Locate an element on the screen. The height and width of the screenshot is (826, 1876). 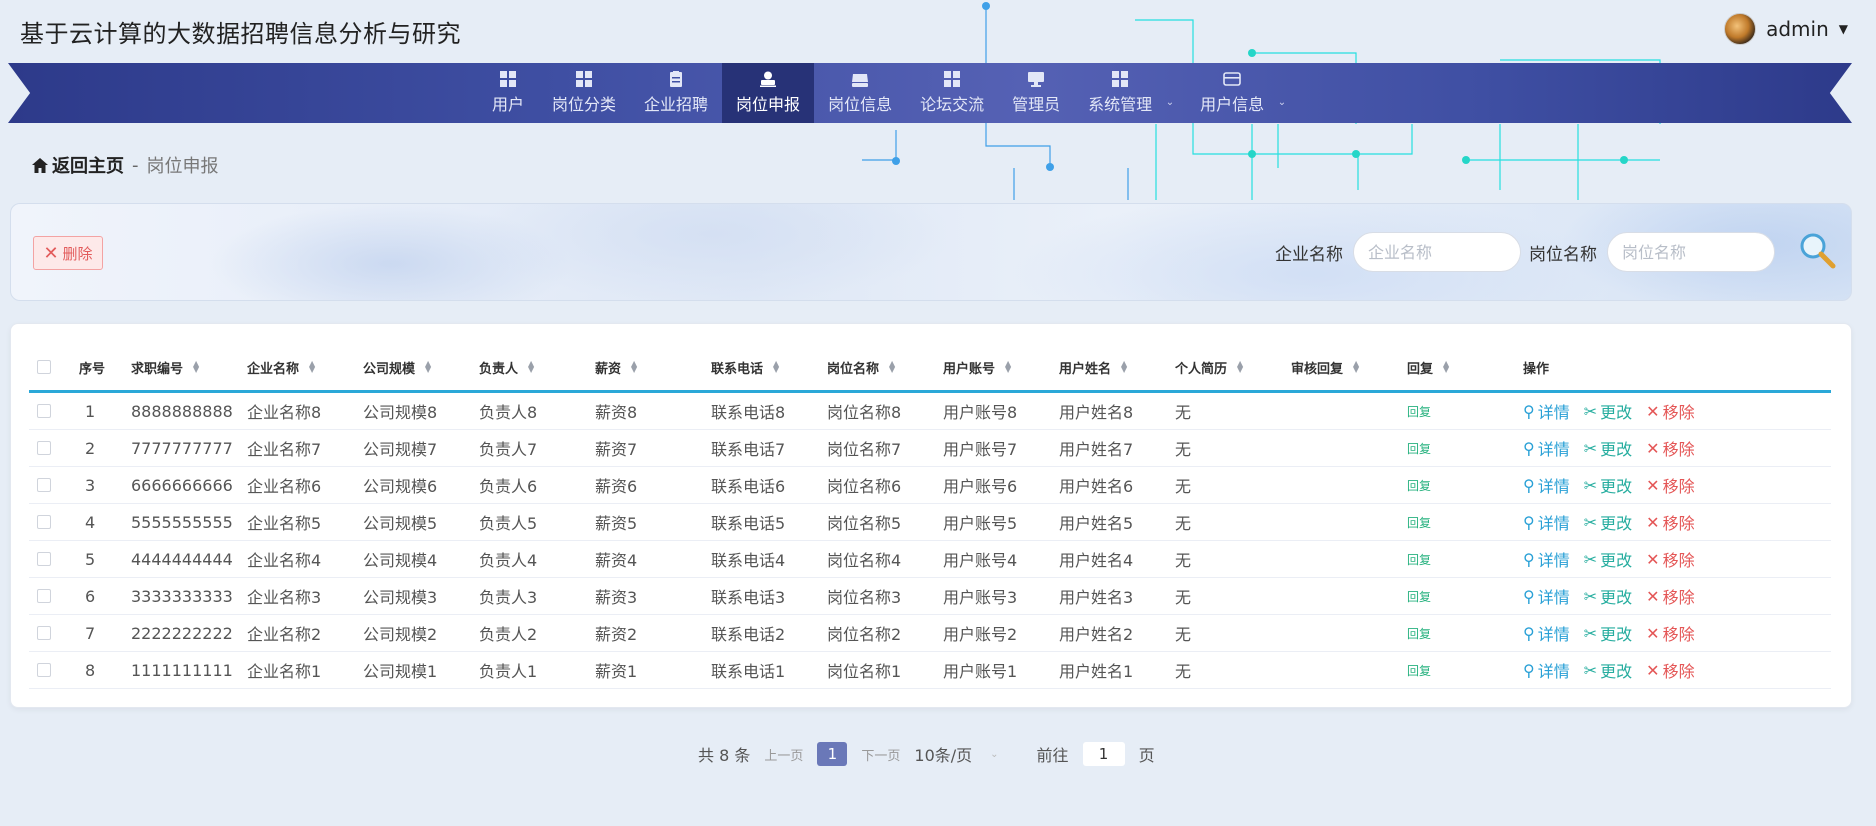
company-input is located at coordinates (1437, 252).